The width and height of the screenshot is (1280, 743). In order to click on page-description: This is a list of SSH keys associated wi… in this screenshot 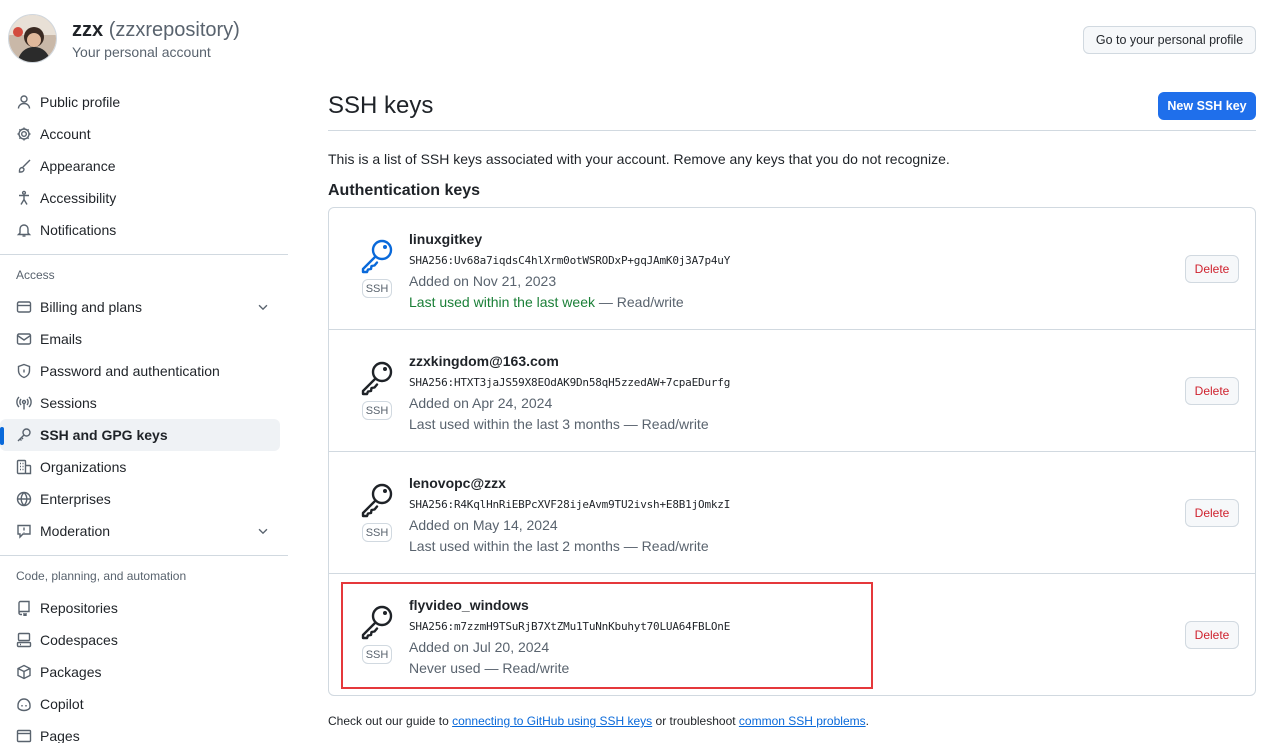, I will do `click(639, 159)`.